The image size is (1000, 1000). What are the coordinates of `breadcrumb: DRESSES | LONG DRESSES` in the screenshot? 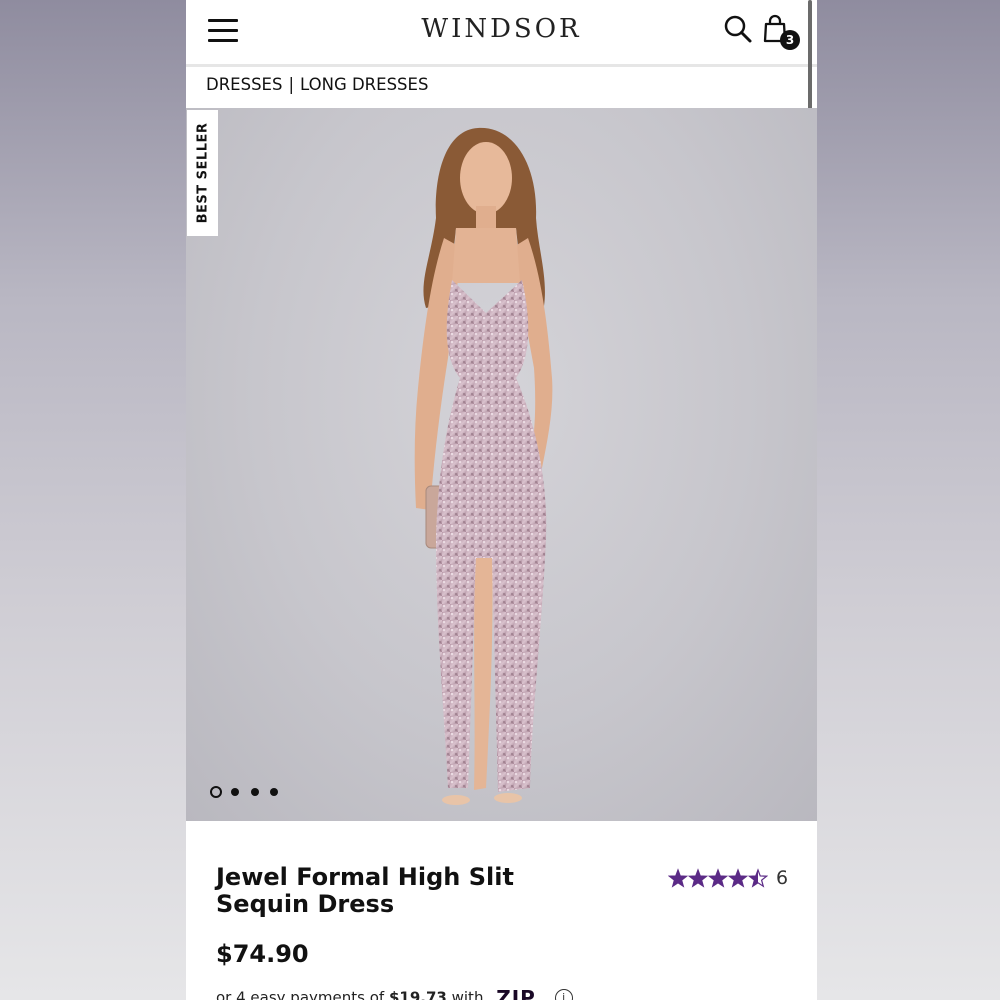 It's located at (317, 84).